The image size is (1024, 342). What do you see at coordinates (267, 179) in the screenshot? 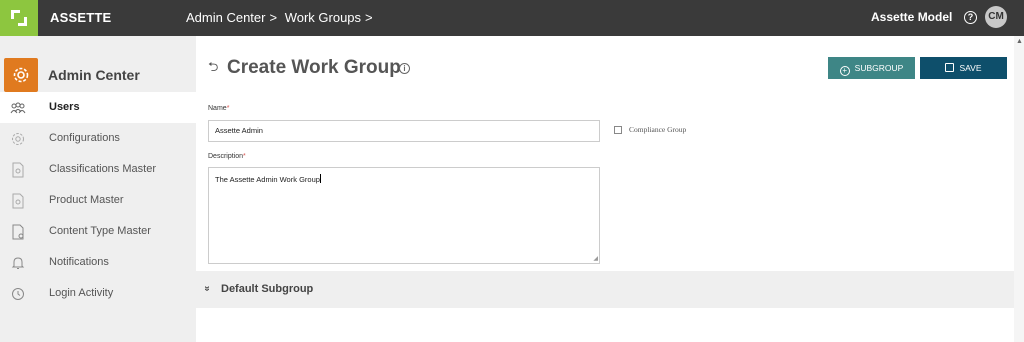
I see `description-text: The Assette Admin Work Group` at bounding box center [267, 179].